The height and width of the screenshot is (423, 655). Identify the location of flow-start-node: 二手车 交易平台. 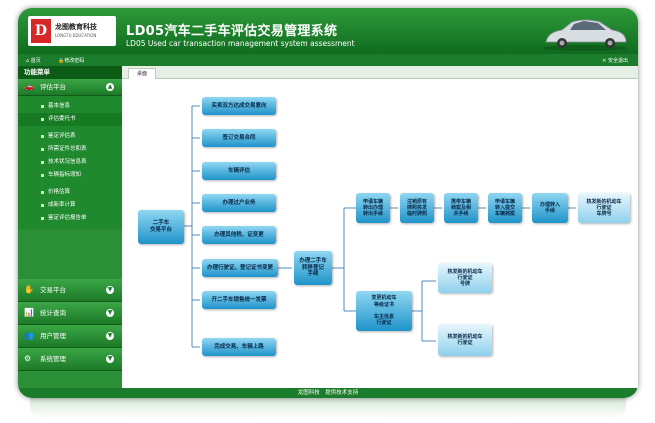
(161, 227).